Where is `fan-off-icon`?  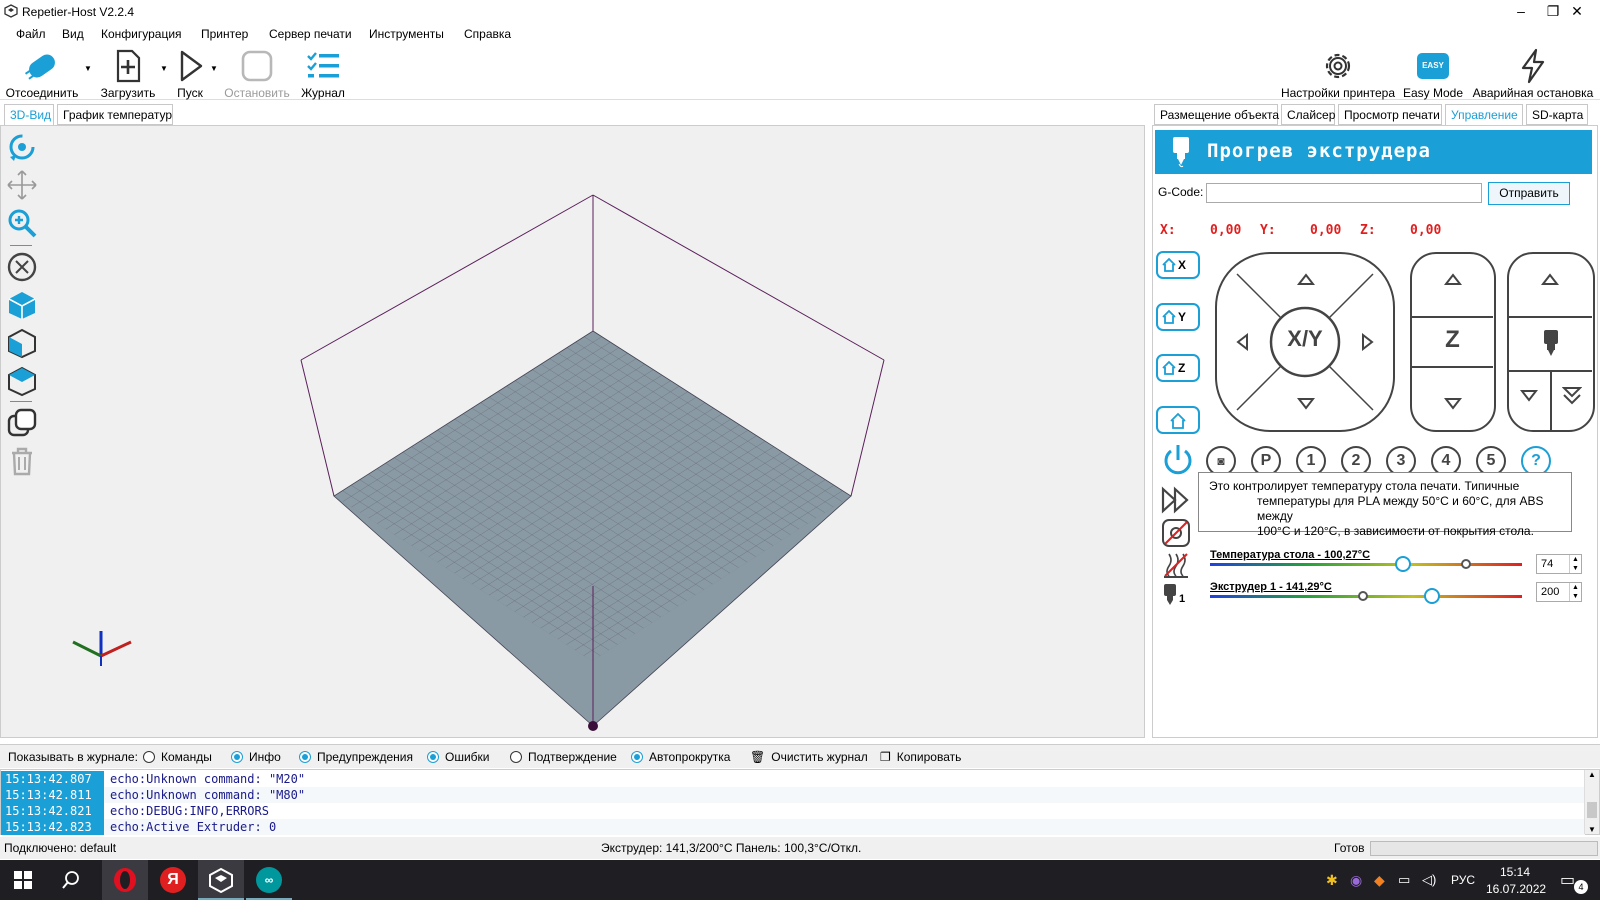
fan-off-icon is located at coordinates (1176, 533).